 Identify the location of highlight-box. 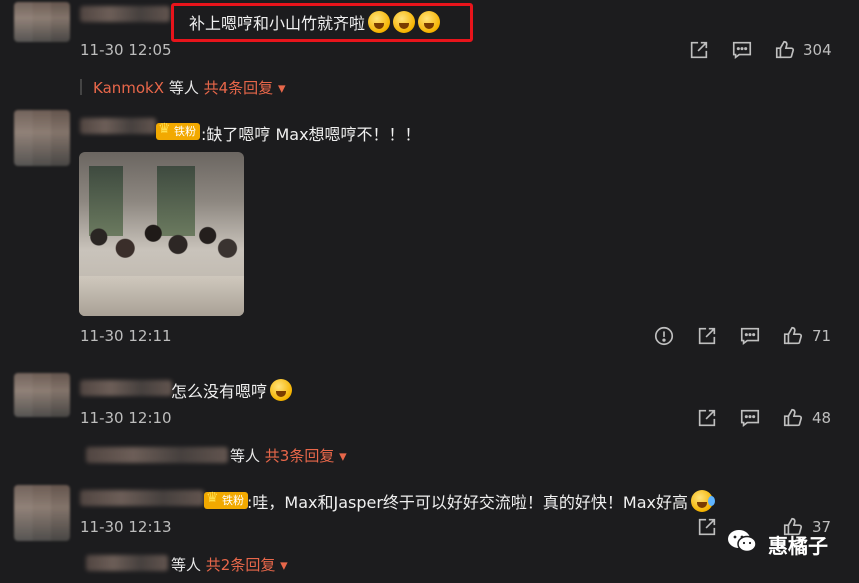
(322, 22).